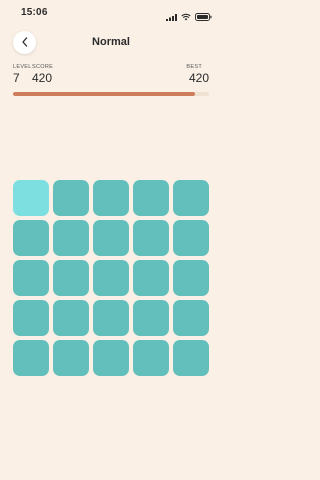 The width and height of the screenshot is (320, 480). What do you see at coordinates (198, 78) in the screenshot?
I see `best-value: 420` at bounding box center [198, 78].